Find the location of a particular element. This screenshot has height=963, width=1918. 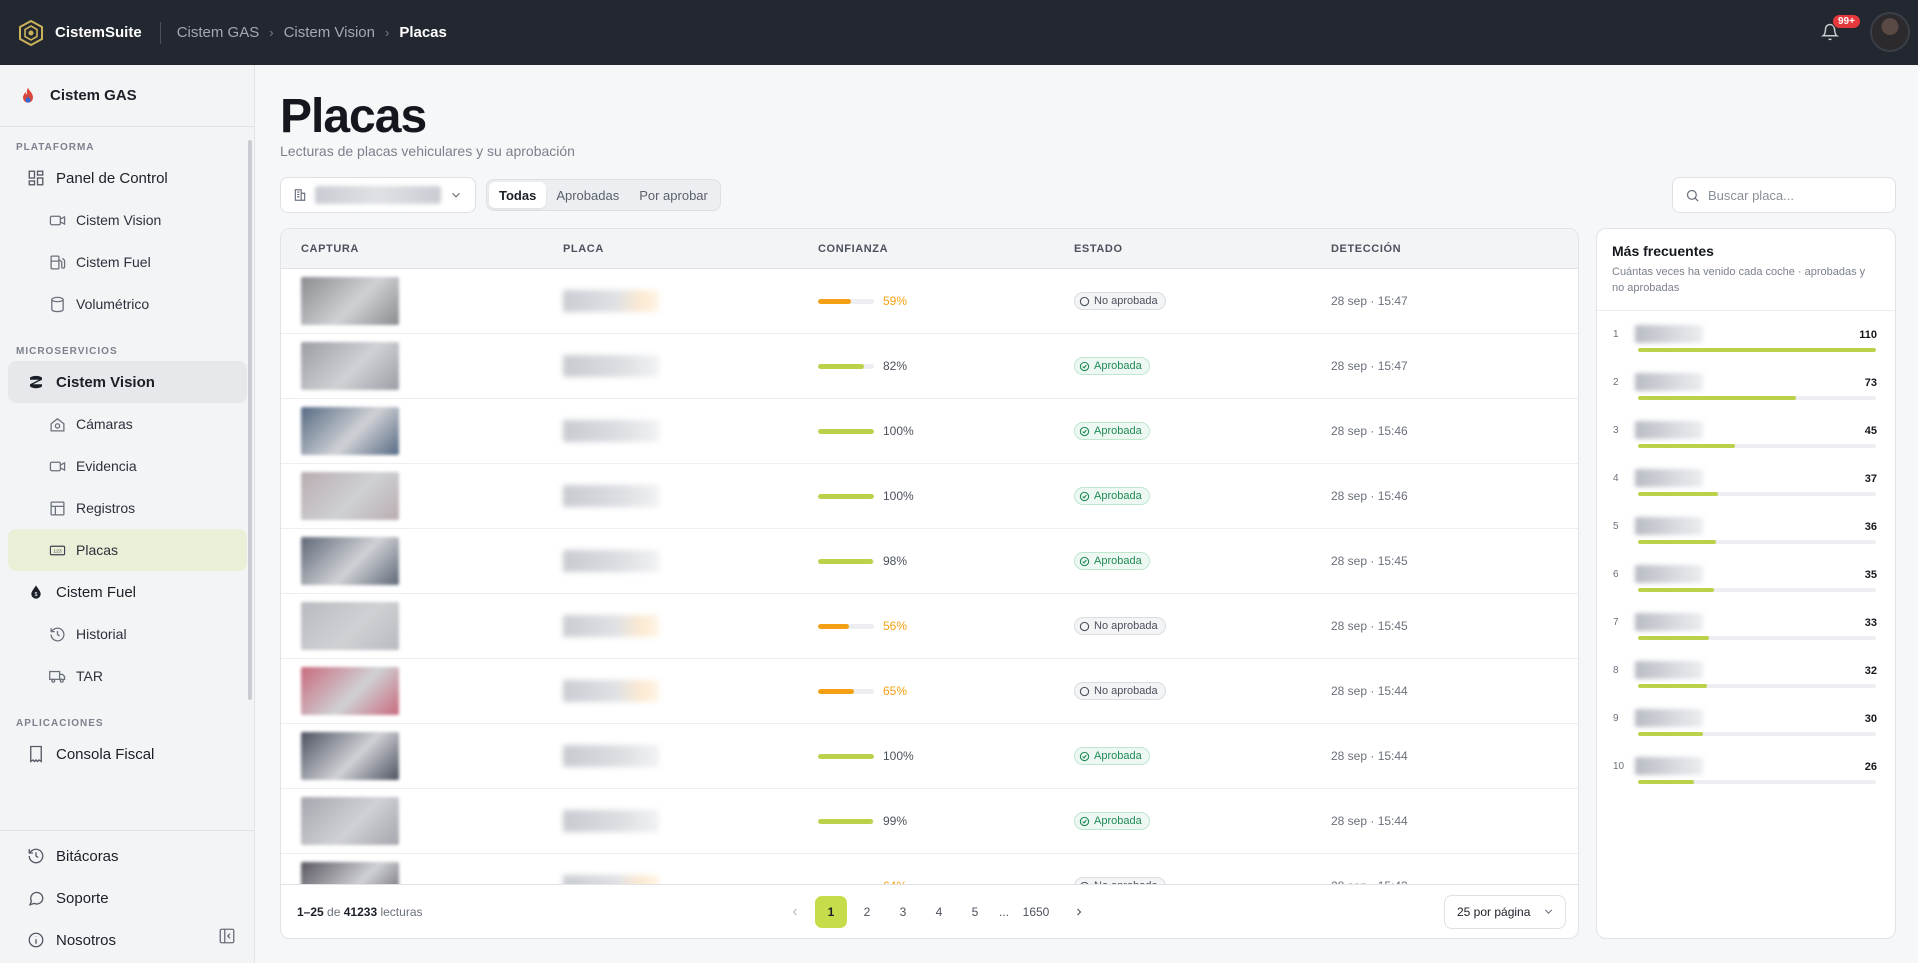

header-placa: PLACA is located at coordinates (670, 249).